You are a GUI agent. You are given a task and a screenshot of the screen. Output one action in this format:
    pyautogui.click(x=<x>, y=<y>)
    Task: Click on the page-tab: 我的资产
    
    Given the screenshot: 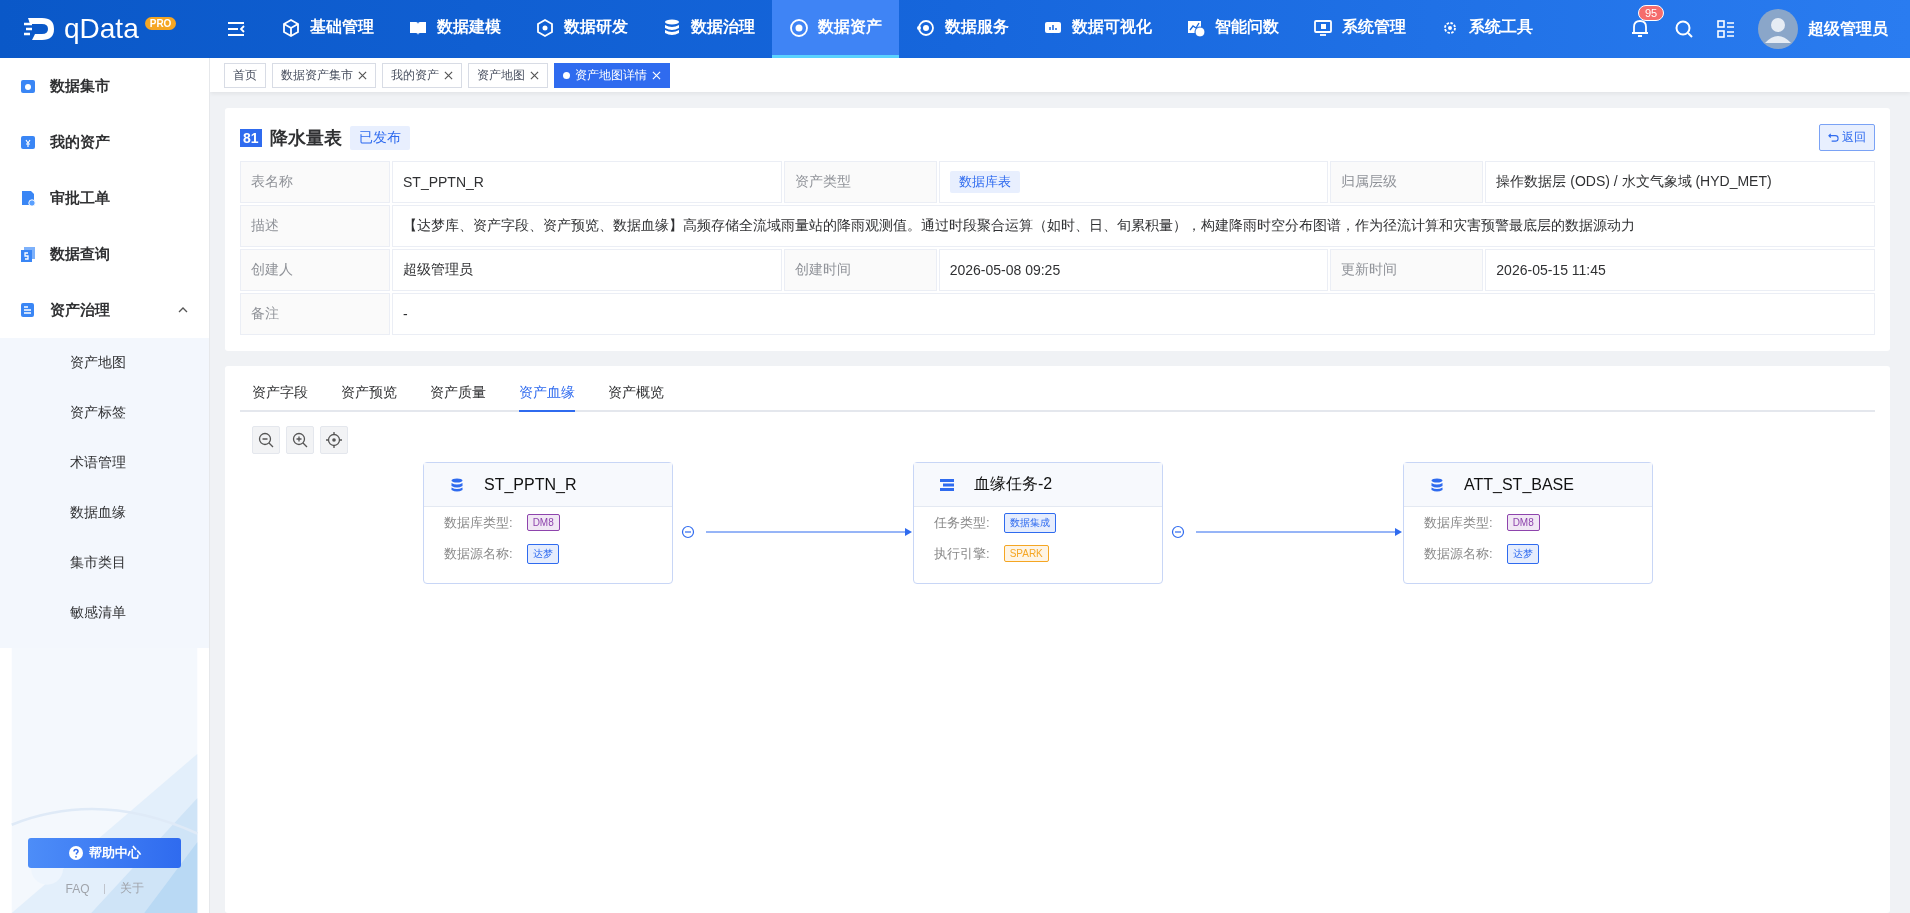 What is the action you would take?
    pyautogui.click(x=422, y=75)
    